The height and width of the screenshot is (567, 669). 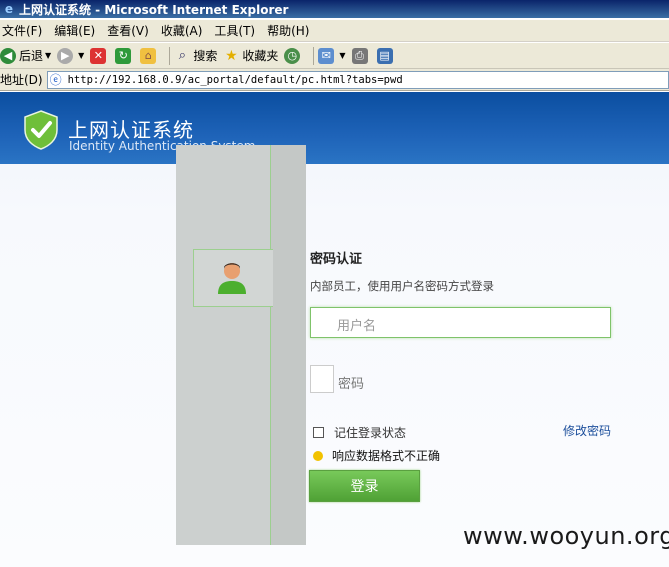 What do you see at coordinates (26, 30) in the screenshot?
I see `menu-file: 文件(F)` at bounding box center [26, 30].